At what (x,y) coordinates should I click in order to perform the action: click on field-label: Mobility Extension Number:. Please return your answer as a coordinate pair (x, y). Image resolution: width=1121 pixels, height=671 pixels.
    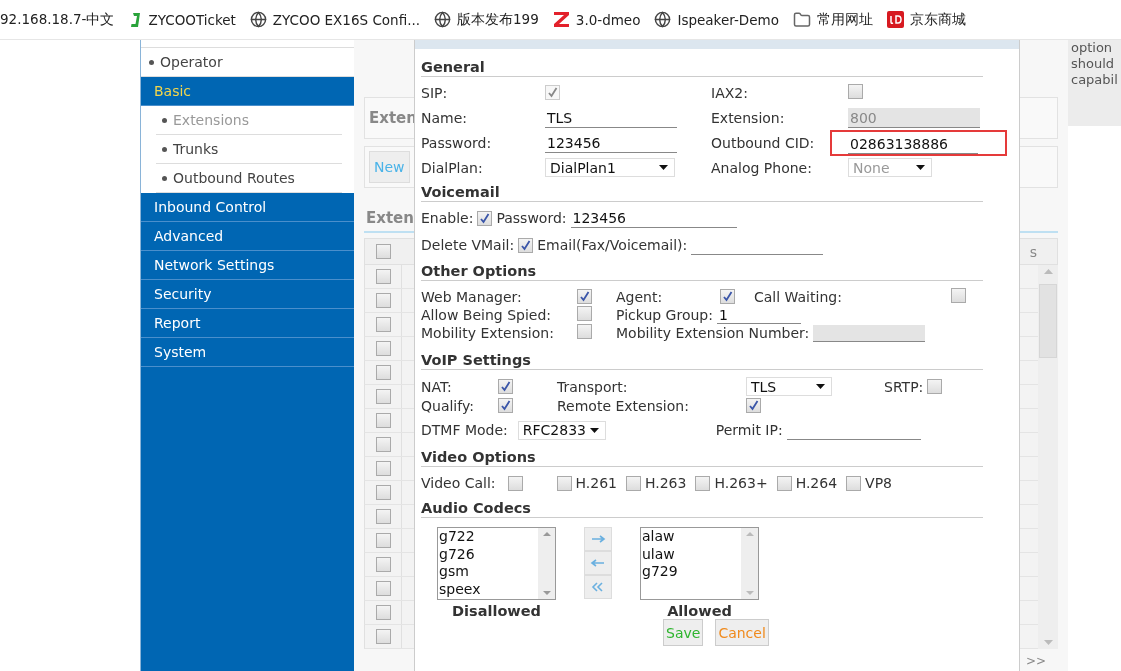
    Looking at the image, I should click on (713, 333).